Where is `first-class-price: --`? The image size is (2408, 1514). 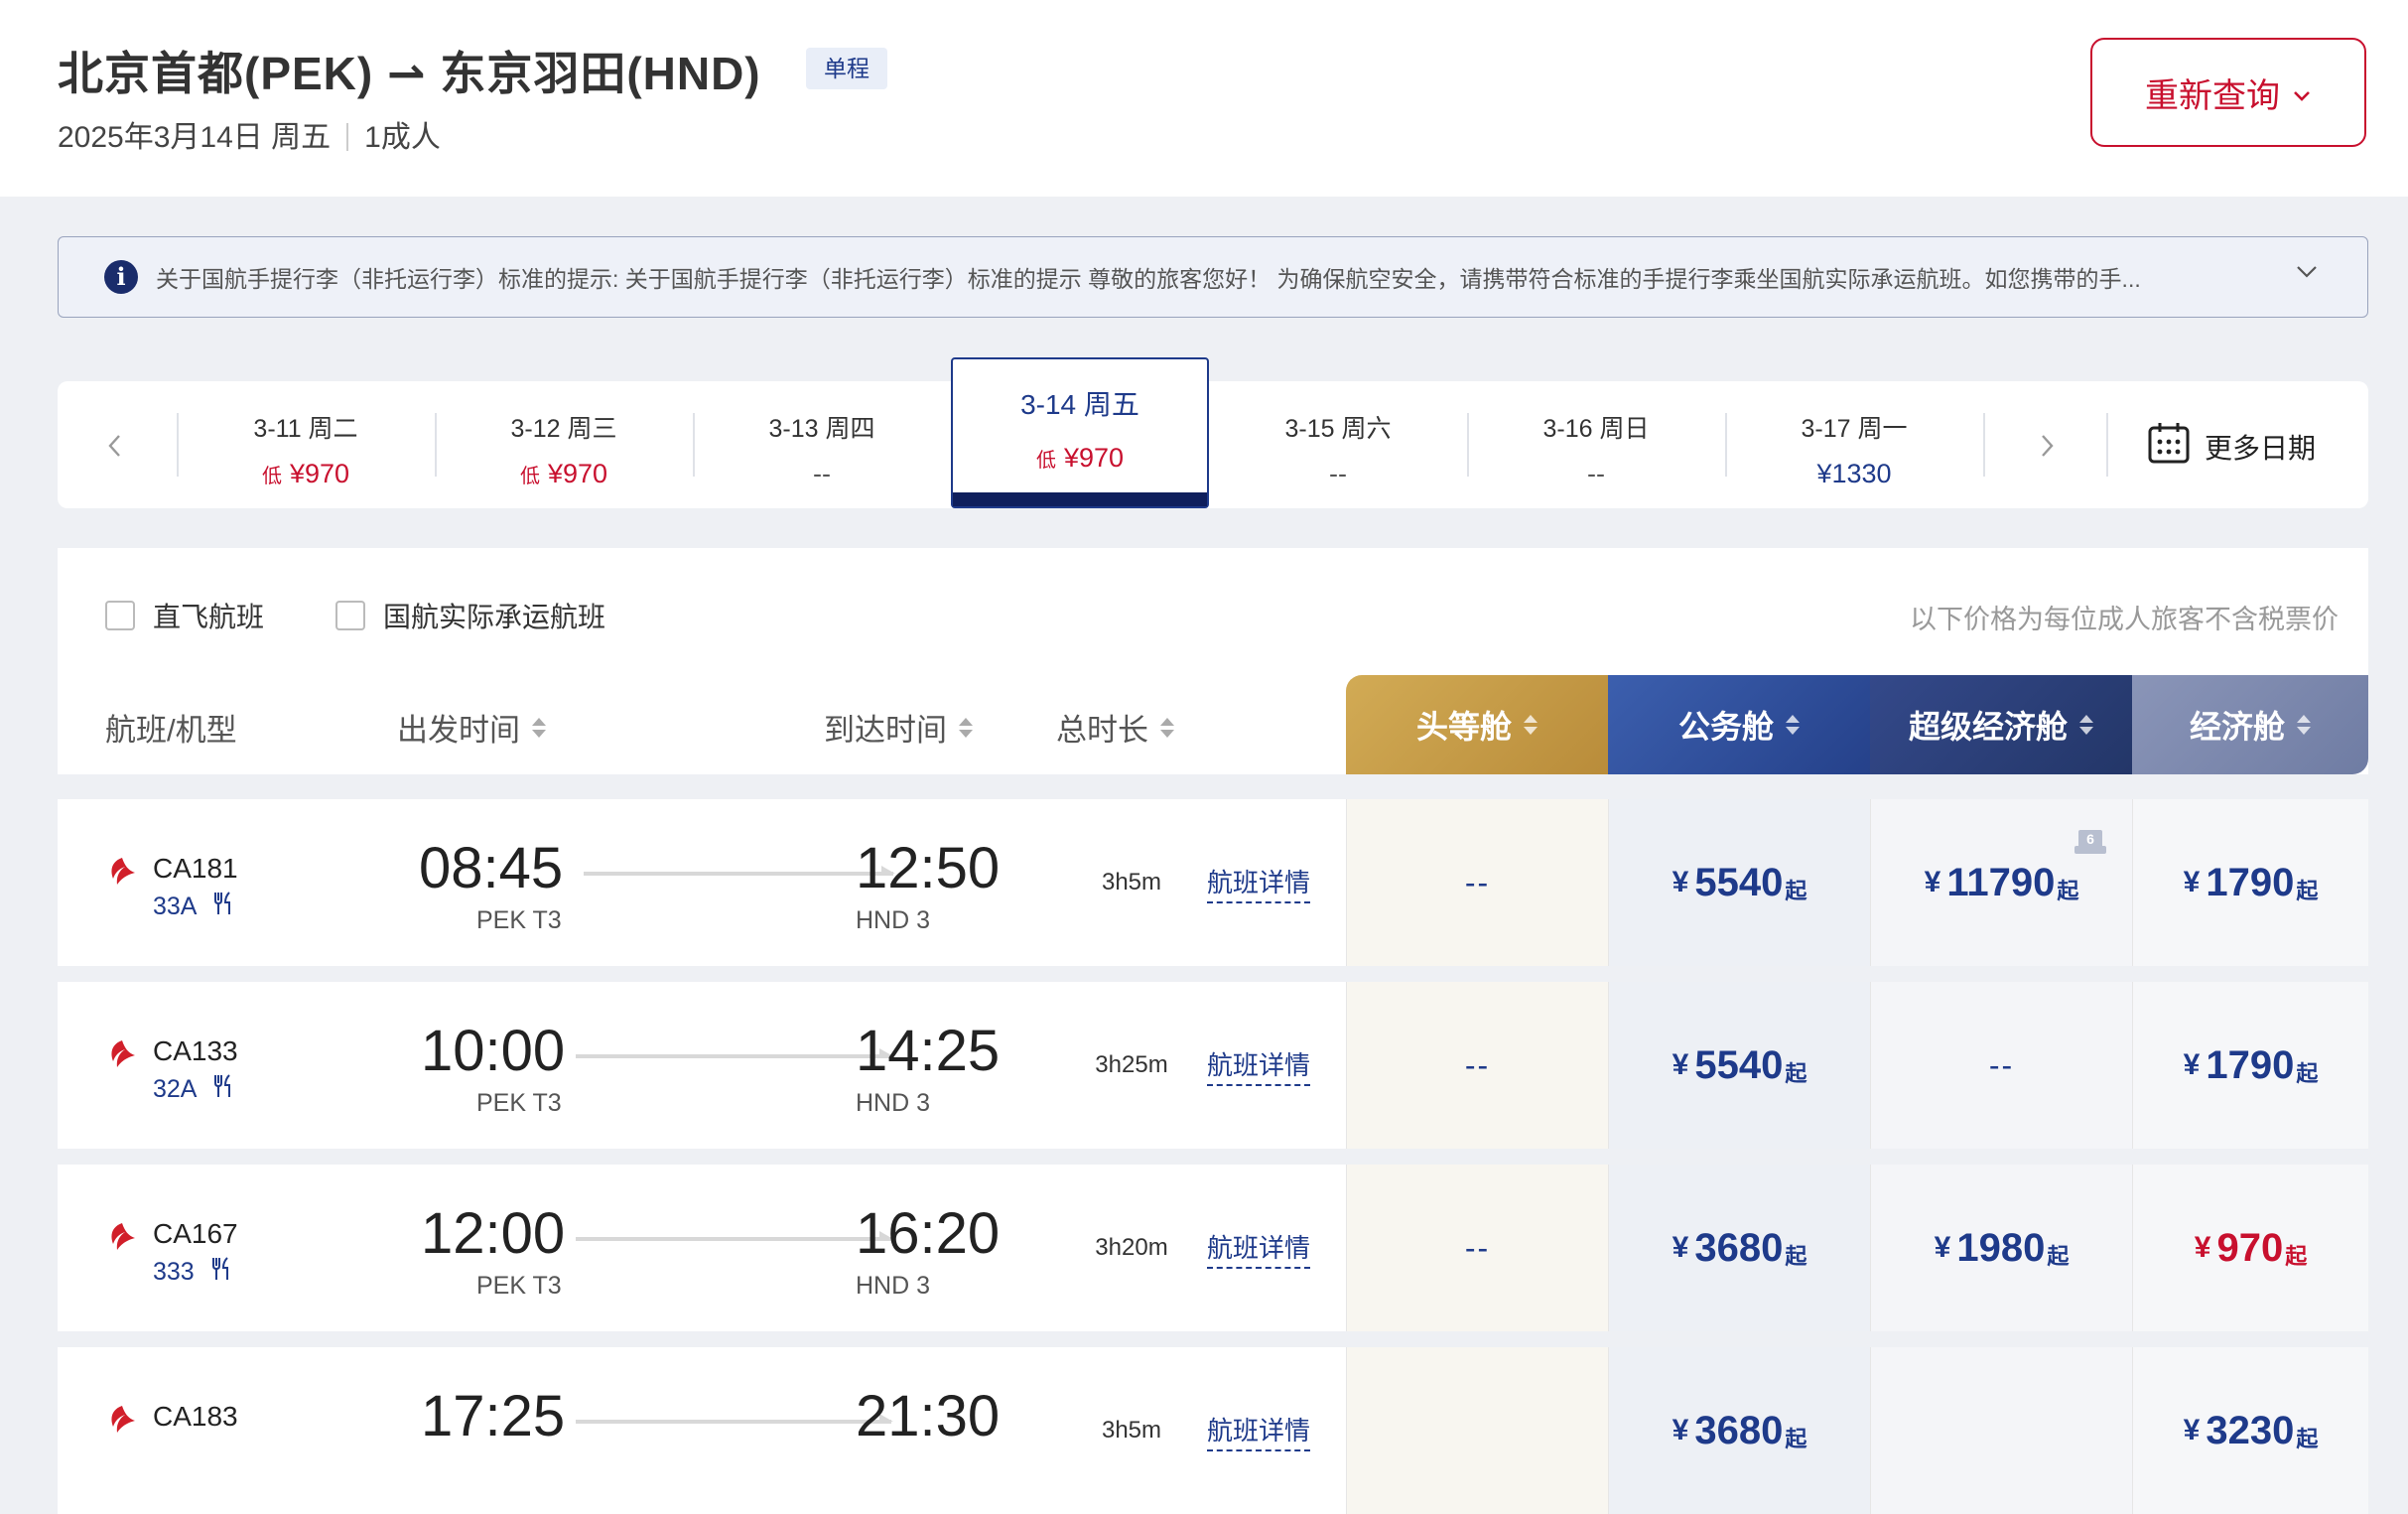
first-class-price: -- is located at coordinates (1477, 1248).